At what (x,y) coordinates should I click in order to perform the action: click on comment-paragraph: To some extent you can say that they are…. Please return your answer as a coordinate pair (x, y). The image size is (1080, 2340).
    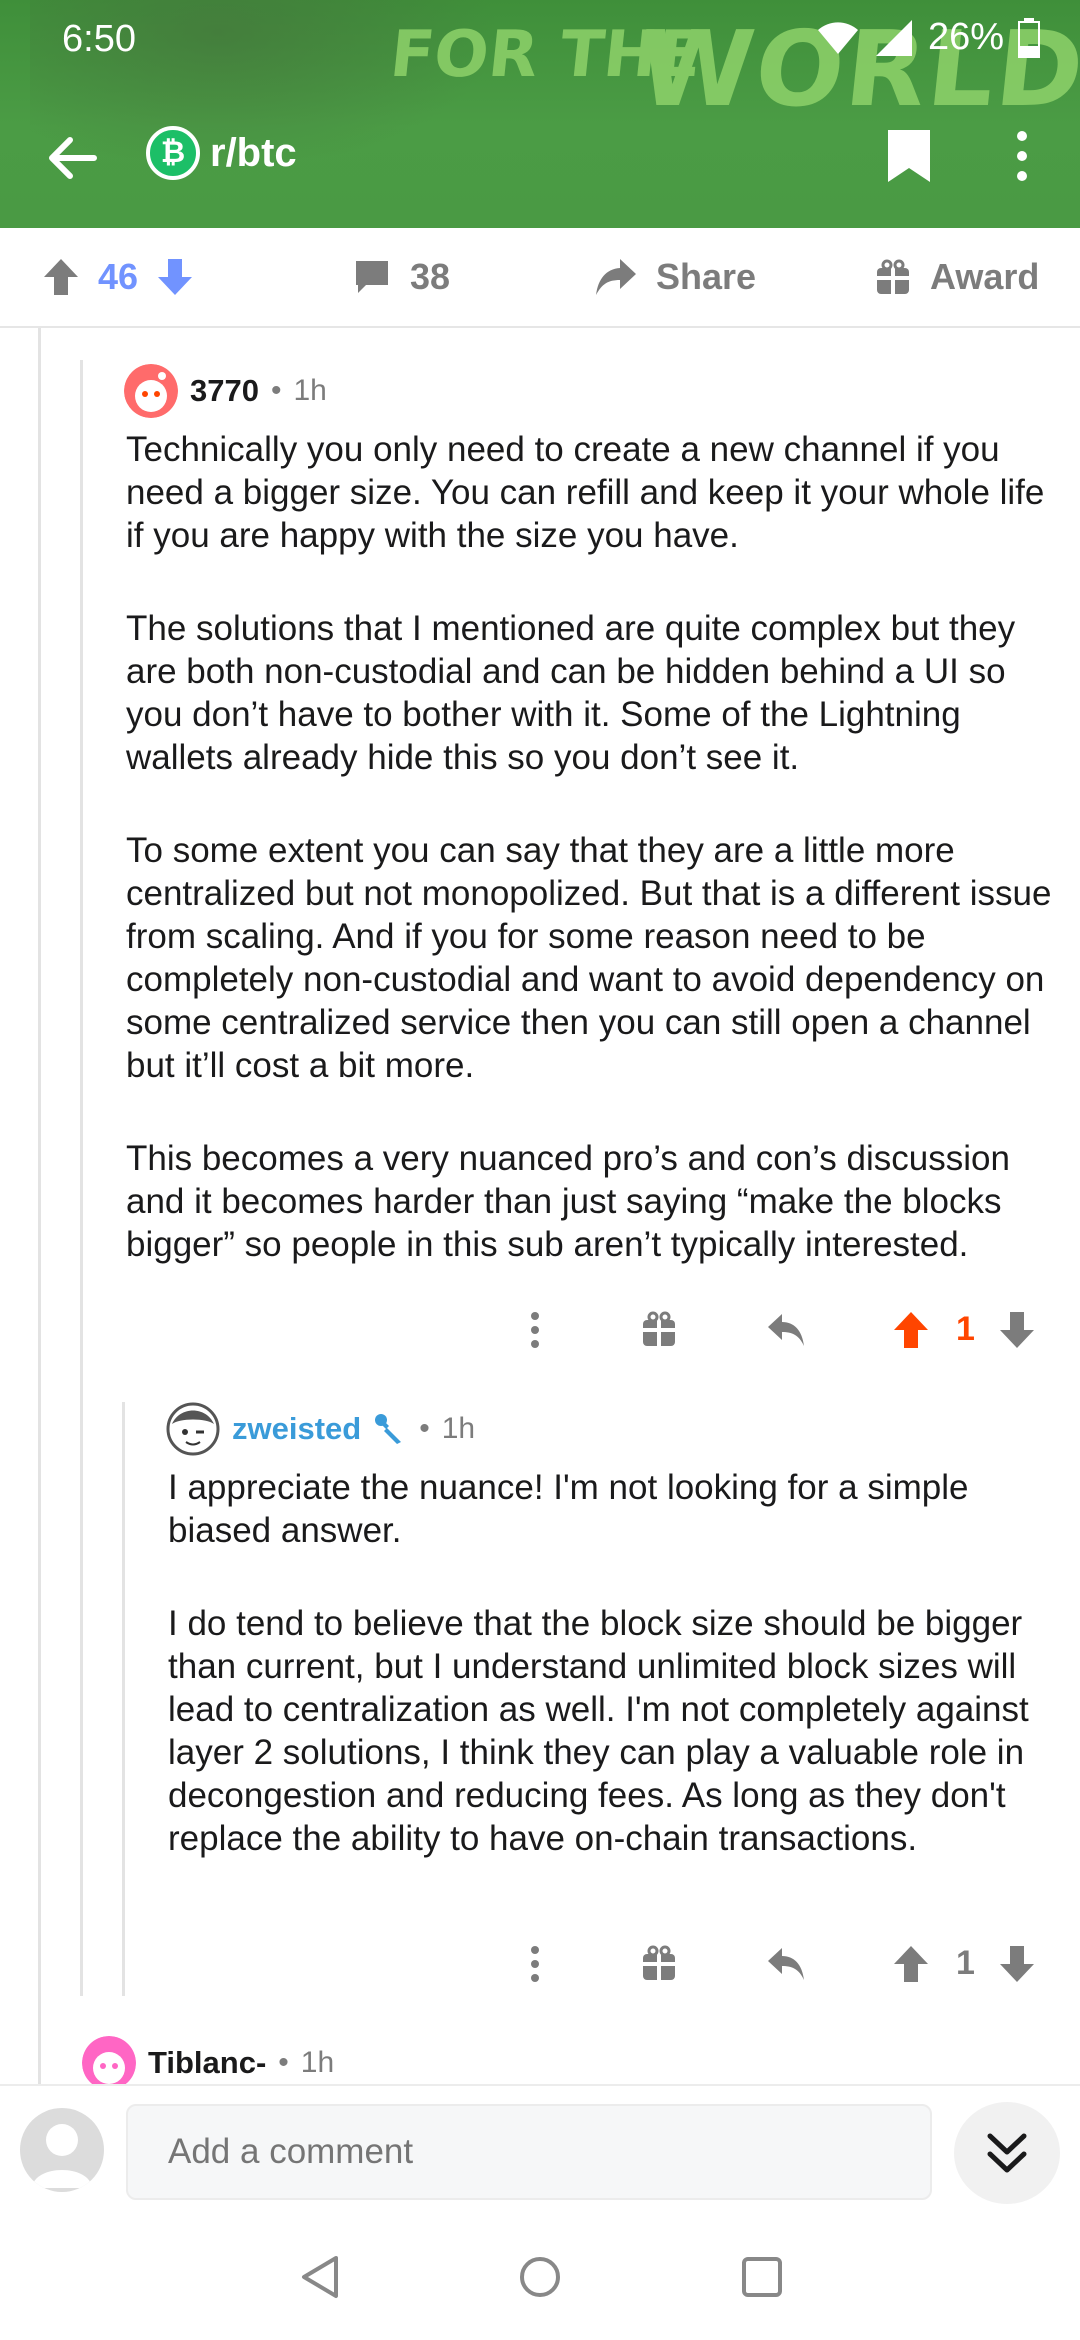
    Looking at the image, I should click on (589, 958).